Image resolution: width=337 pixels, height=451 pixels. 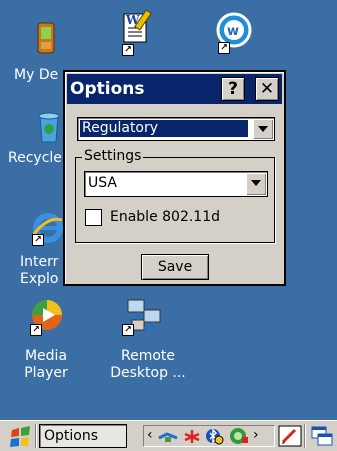 I want to click on category-value: Regulatory, so click(x=164, y=128).